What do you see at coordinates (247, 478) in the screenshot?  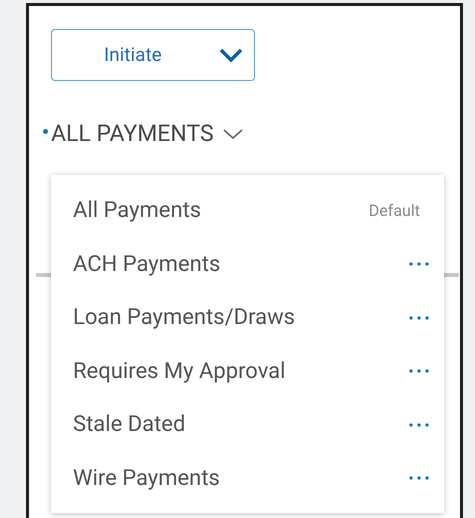 I see `menu-item: Wire Payments` at bounding box center [247, 478].